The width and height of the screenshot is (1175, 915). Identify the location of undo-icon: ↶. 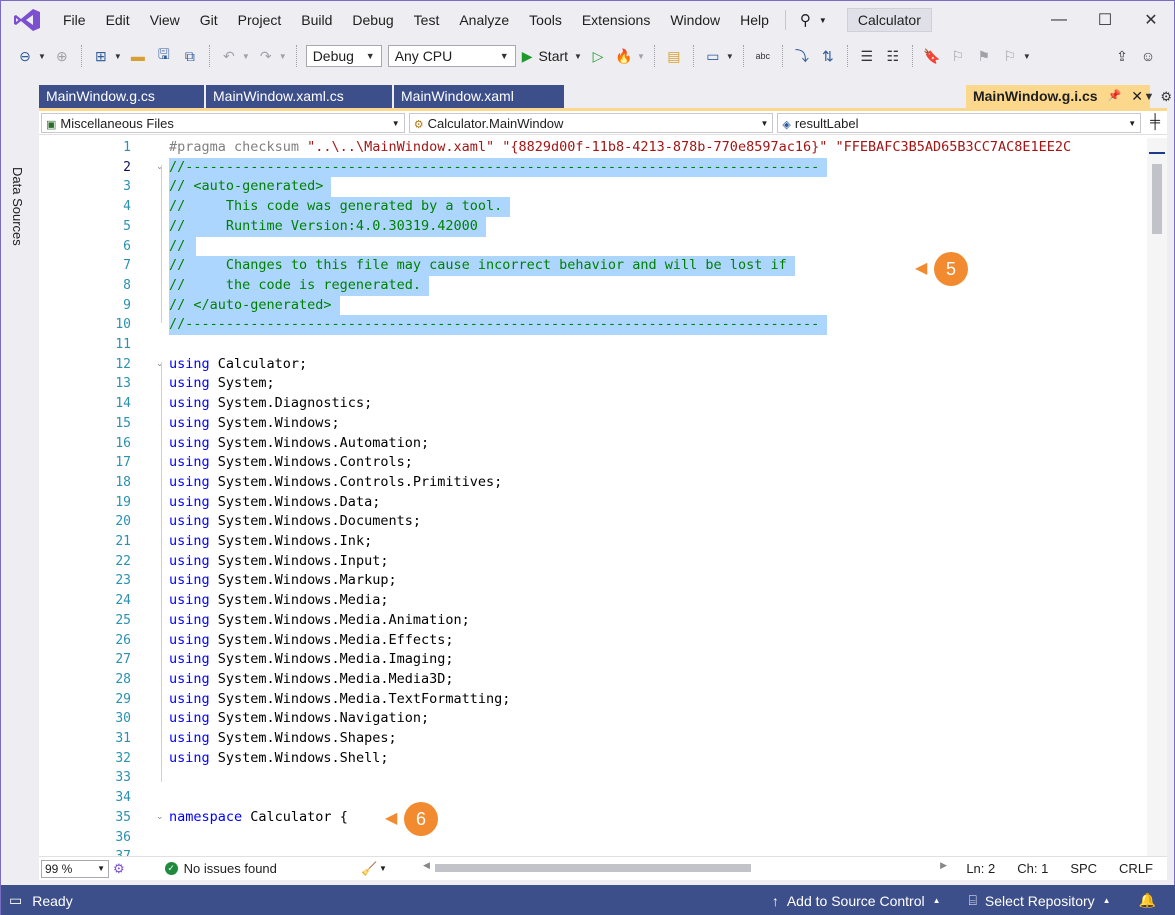
(229, 56).